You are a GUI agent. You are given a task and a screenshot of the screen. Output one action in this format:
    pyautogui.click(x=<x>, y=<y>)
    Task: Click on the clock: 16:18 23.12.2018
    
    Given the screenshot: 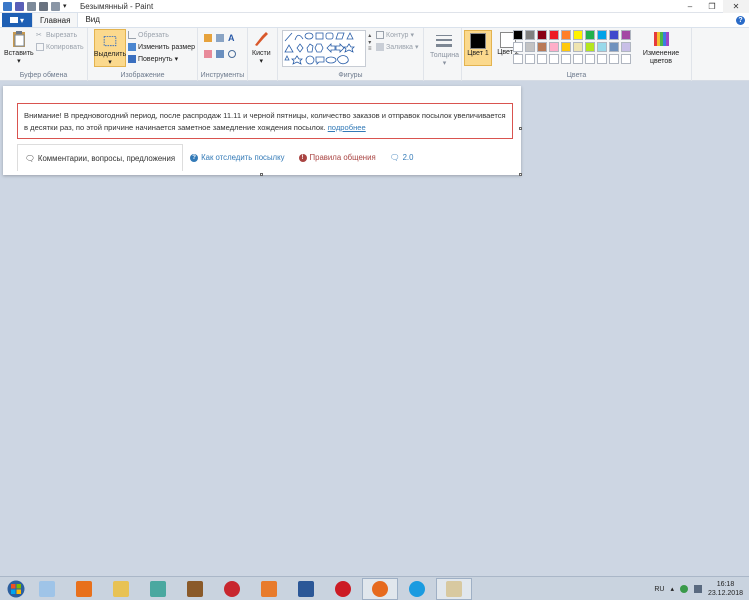 What is the action you would take?
    pyautogui.click(x=725, y=589)
    